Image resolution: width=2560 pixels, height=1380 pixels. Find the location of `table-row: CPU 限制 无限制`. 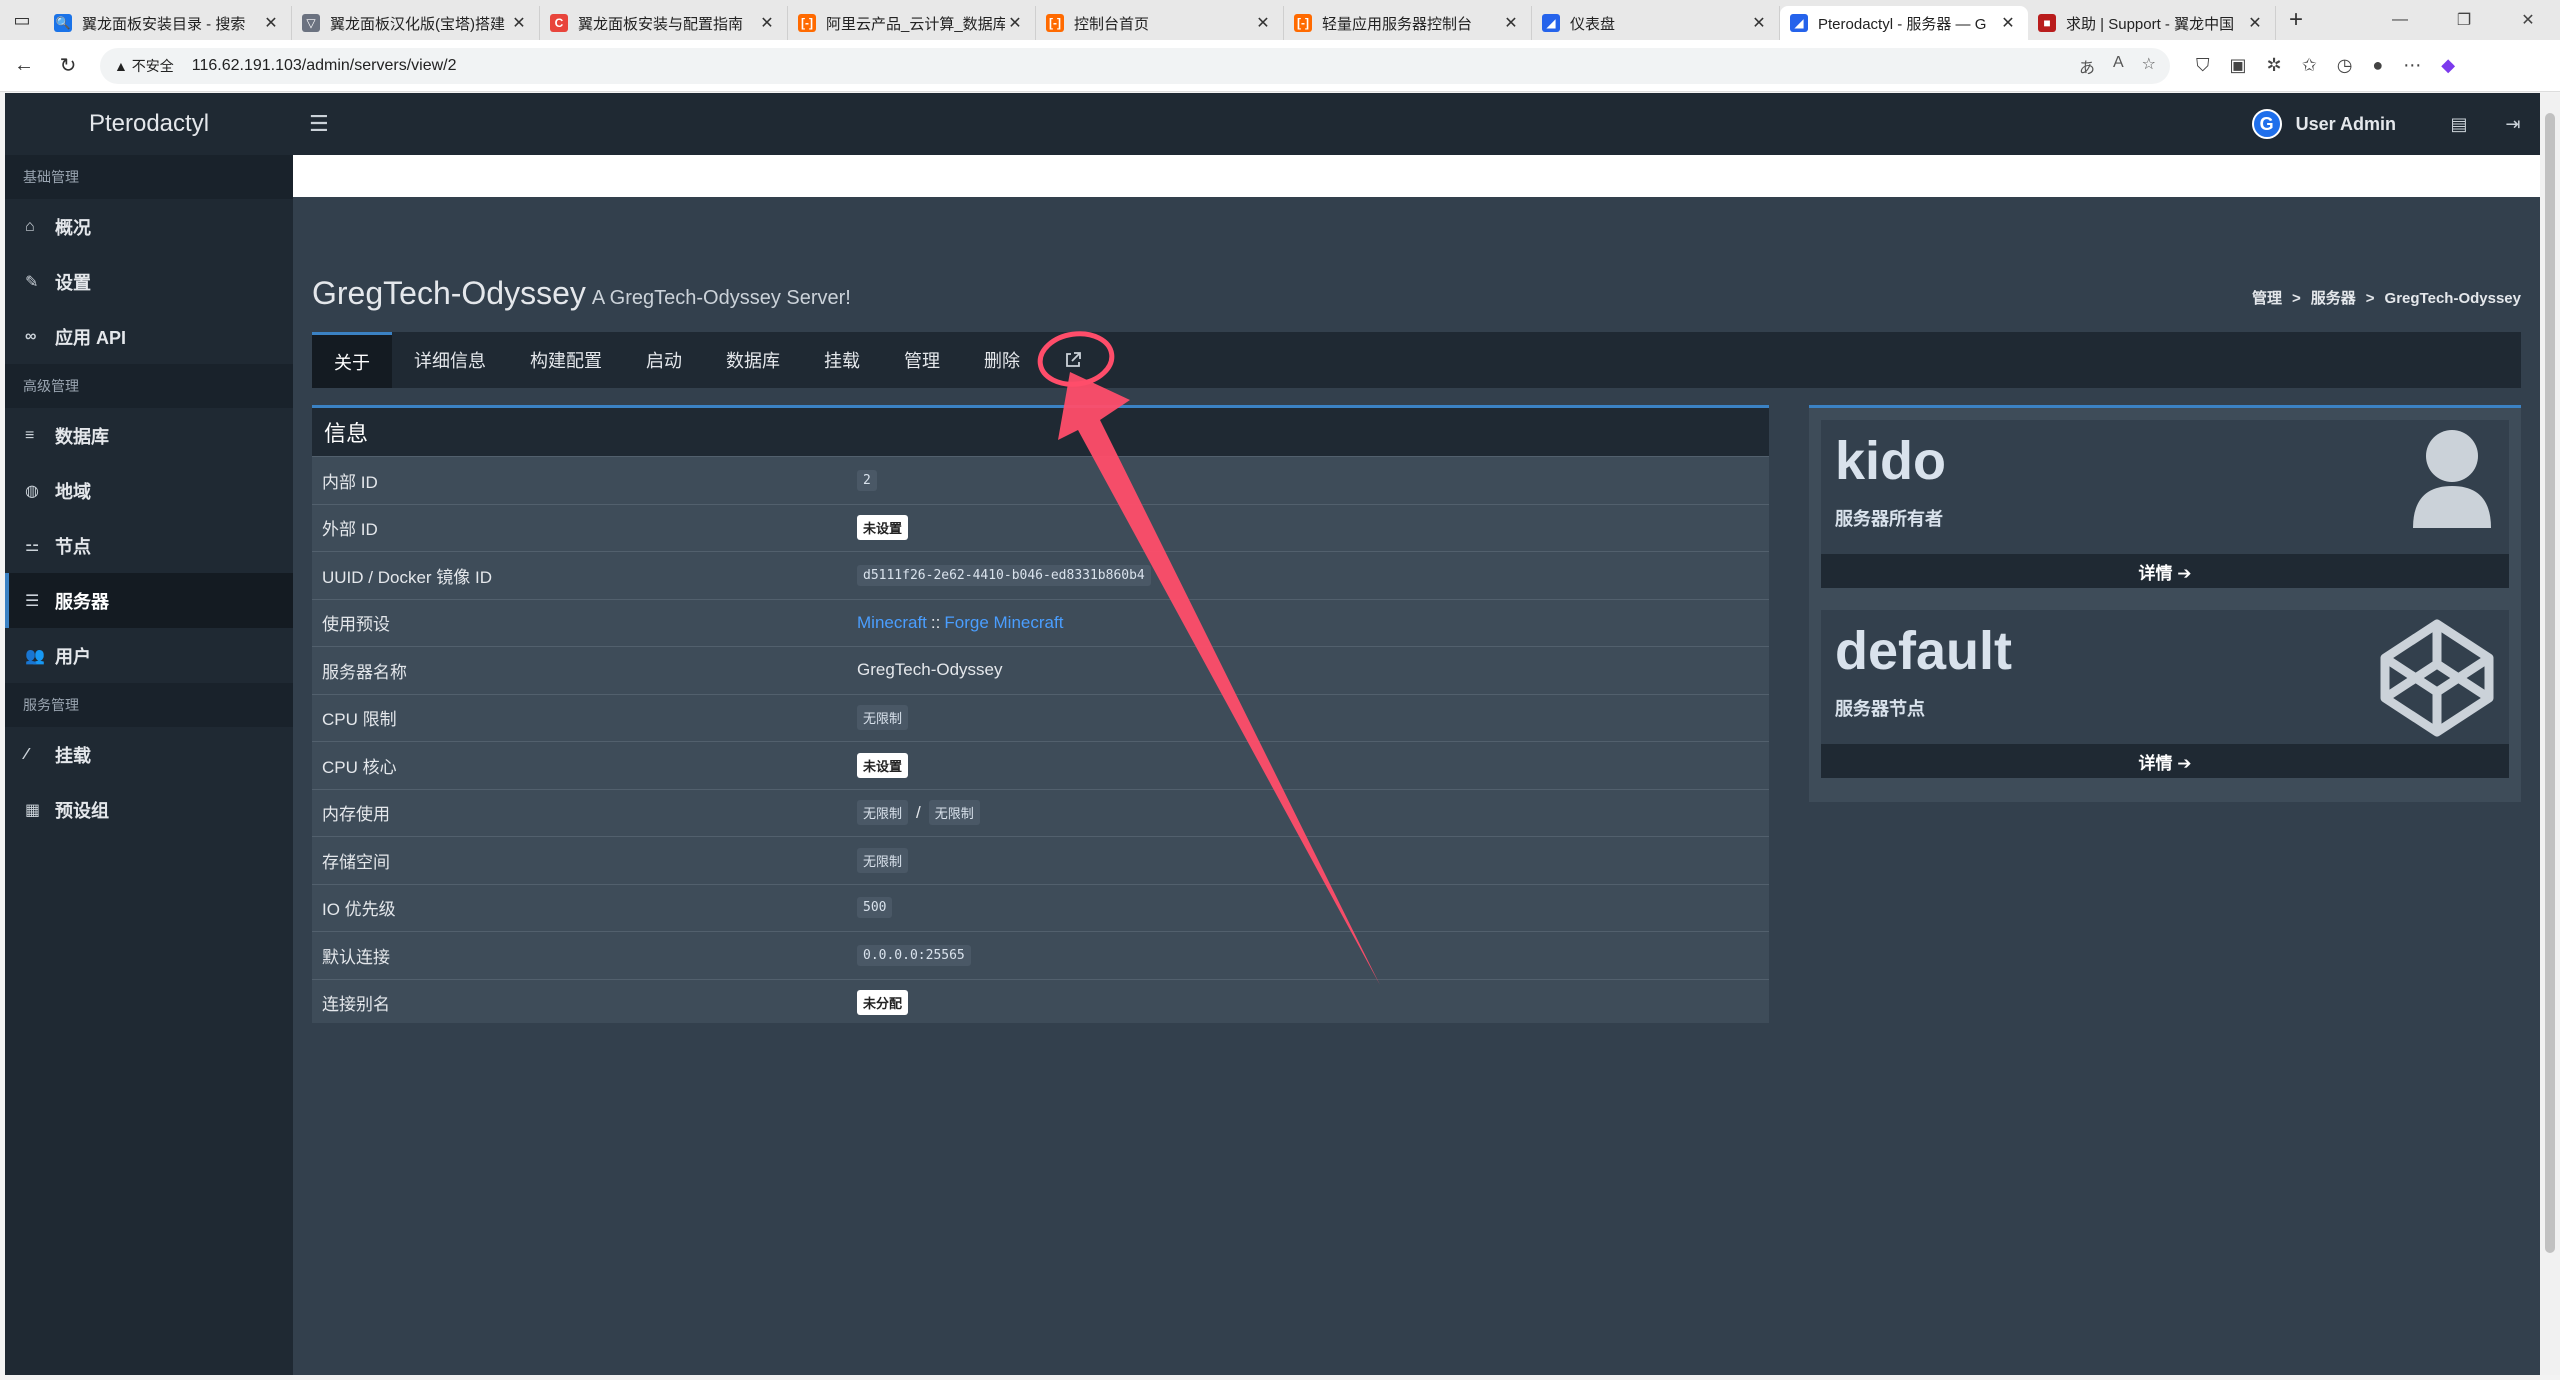

table-row: CPU 限制 无限制 is located at coordinates (1040, 717).